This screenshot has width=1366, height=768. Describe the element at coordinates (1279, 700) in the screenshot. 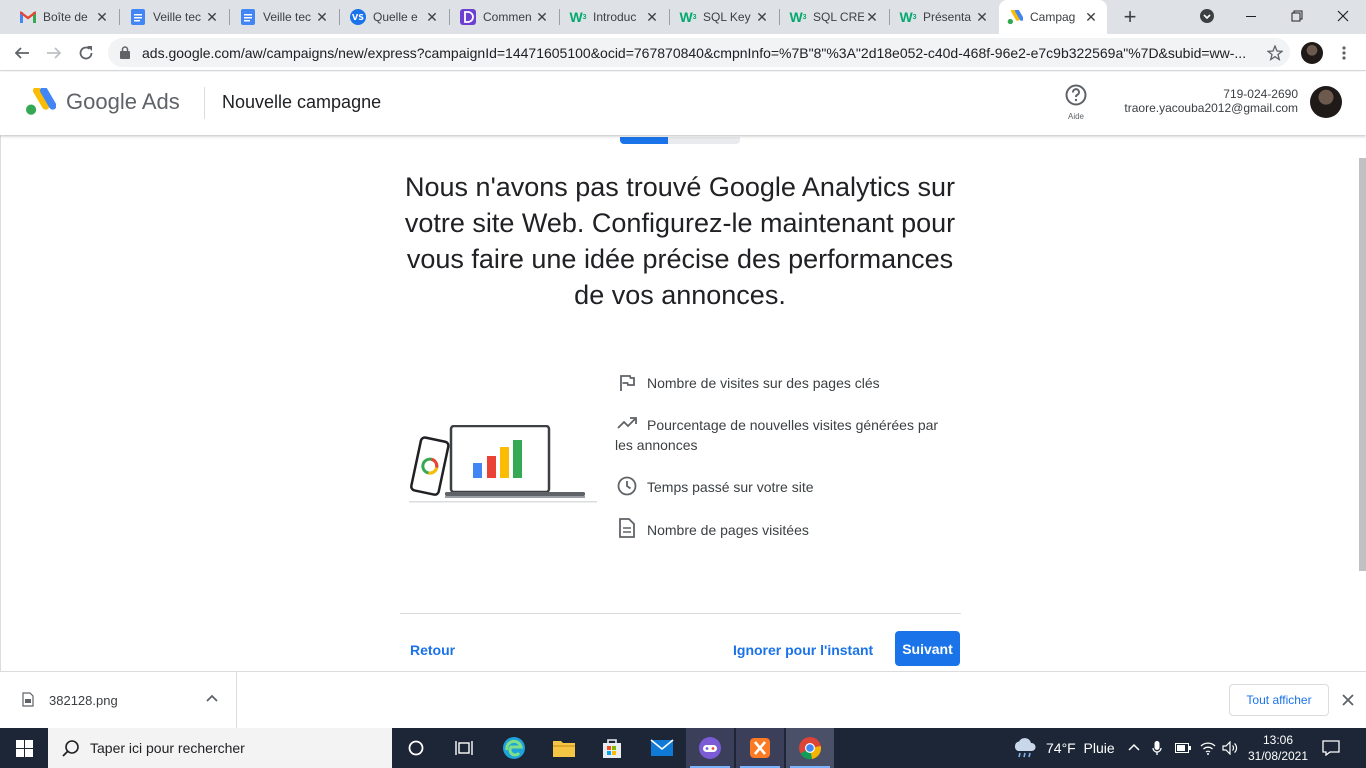

I see `show-all-downloads-button: Tout afficher` at that location.